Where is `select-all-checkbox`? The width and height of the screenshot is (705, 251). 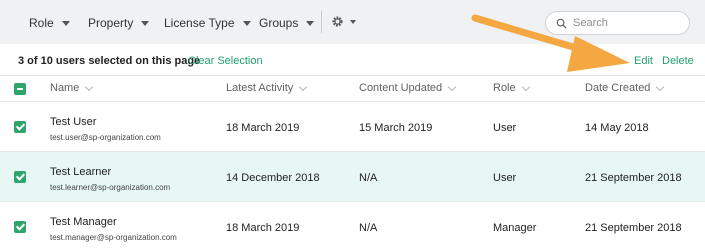
select-all-checkbox is located at coordinates (20, 89).